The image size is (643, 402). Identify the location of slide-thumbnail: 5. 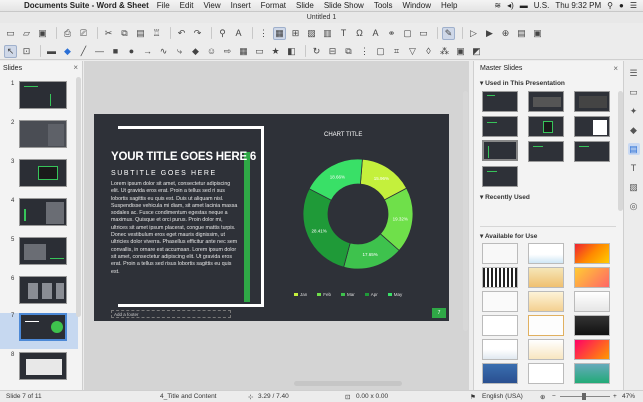
(39, 256).